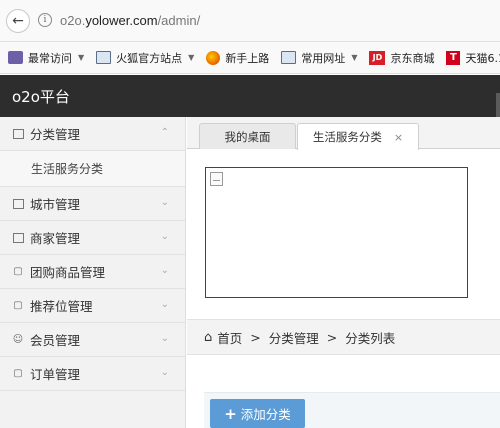 The image size is (500, 428). I want to click on tab-strip: 我的桌面 生活服务分类 ×, so click(343, 133).